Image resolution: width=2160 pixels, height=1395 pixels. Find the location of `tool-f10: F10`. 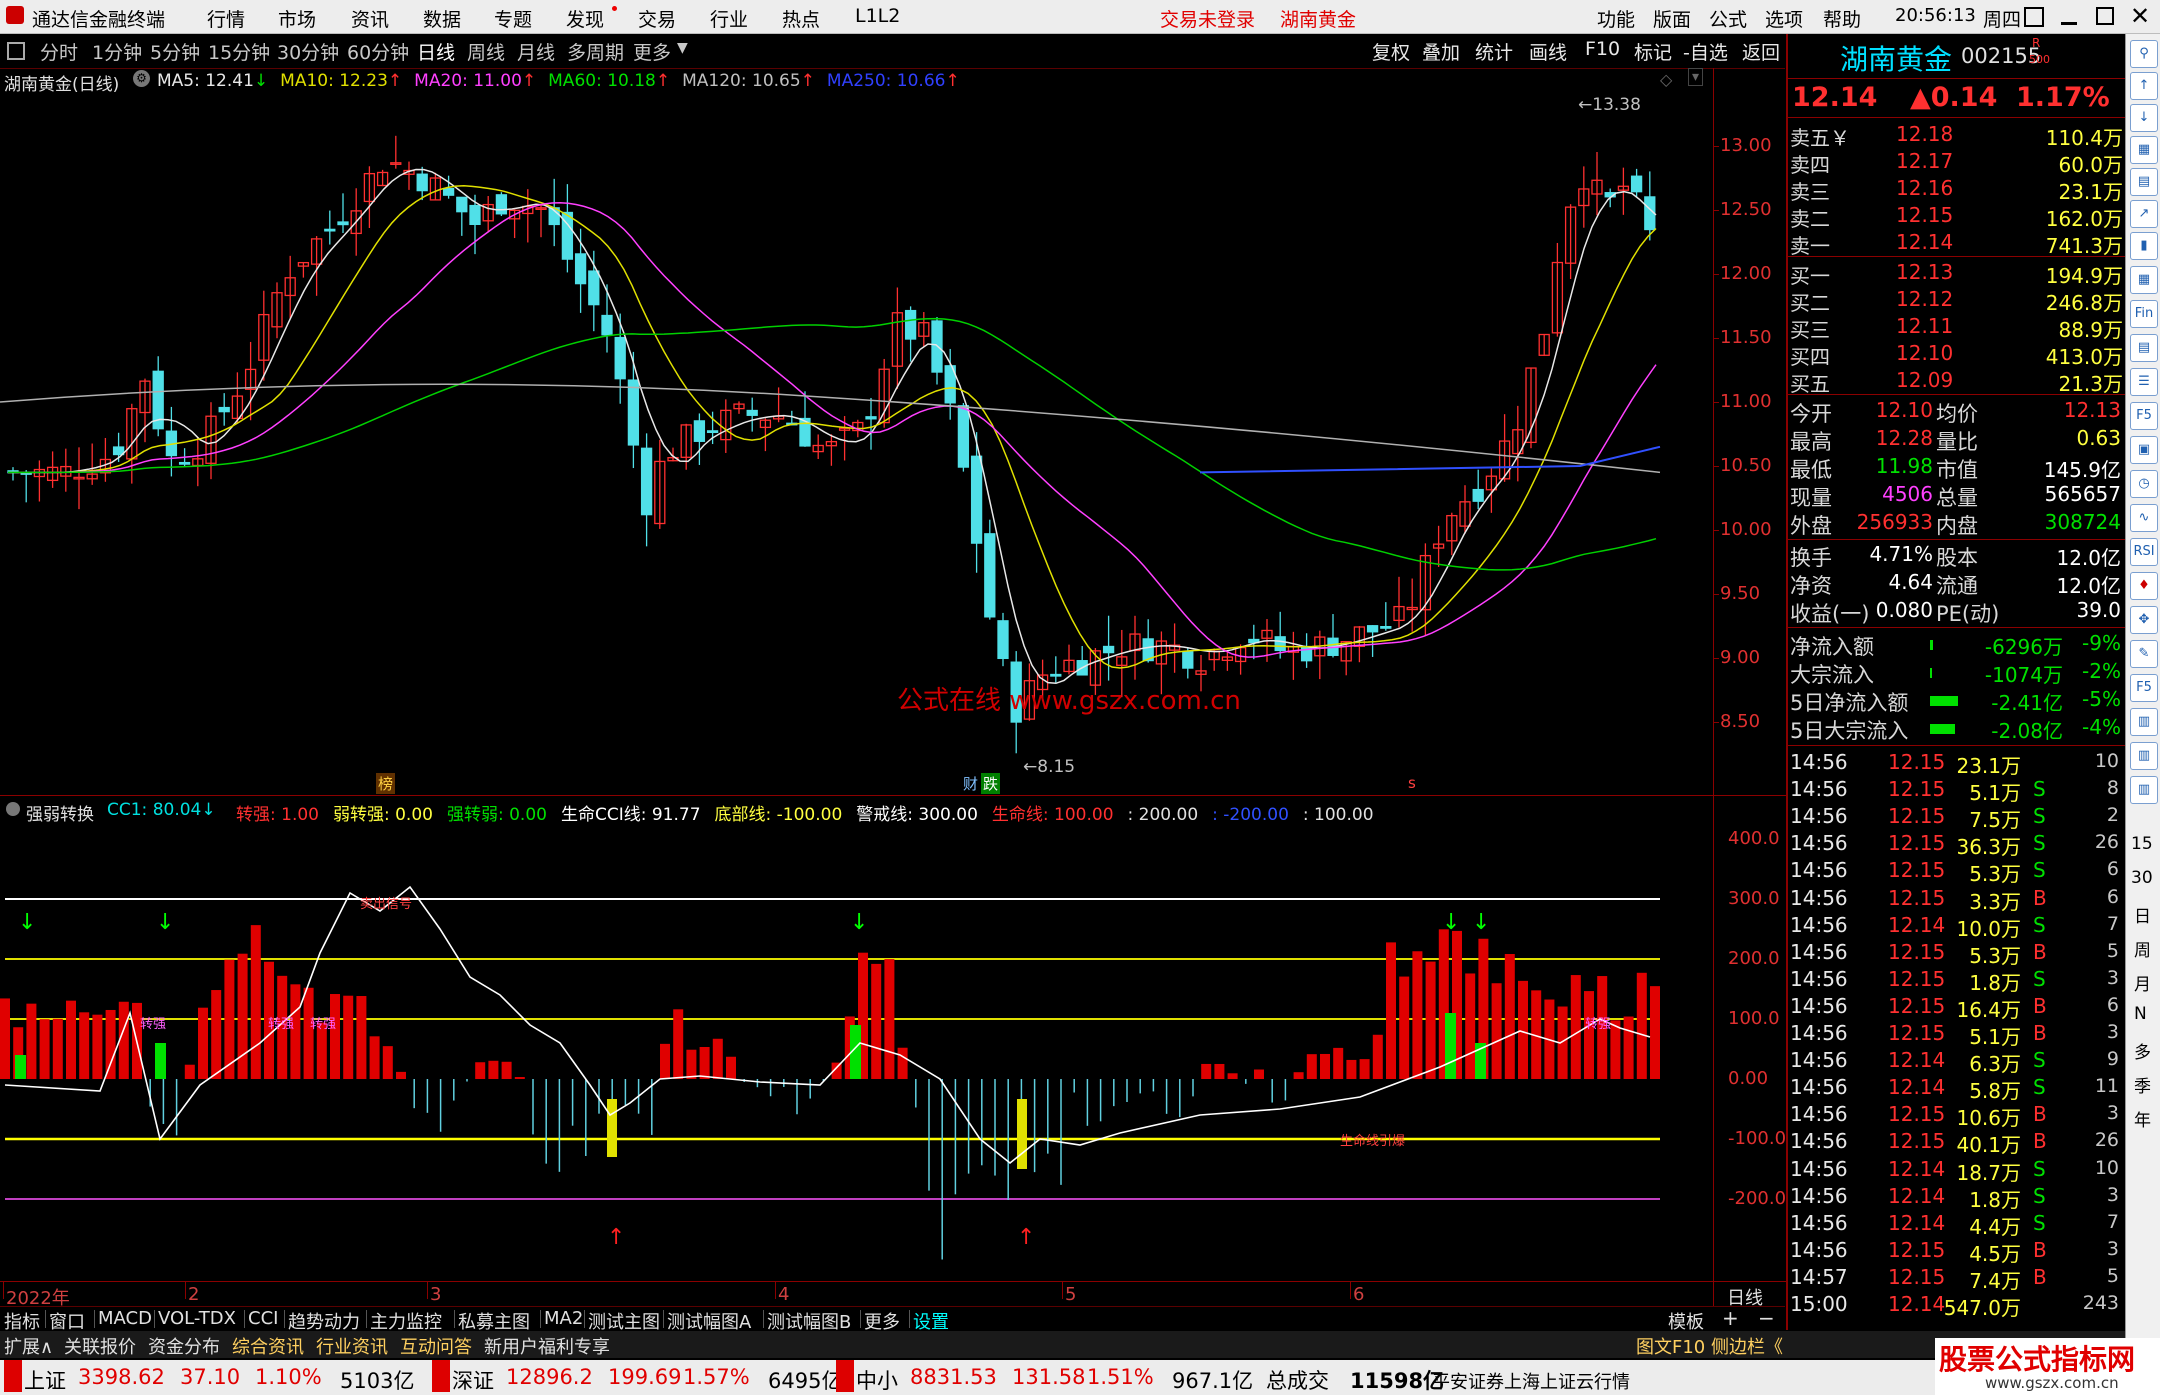

tool-f10: F10 is located at coordinates (1602, 49).